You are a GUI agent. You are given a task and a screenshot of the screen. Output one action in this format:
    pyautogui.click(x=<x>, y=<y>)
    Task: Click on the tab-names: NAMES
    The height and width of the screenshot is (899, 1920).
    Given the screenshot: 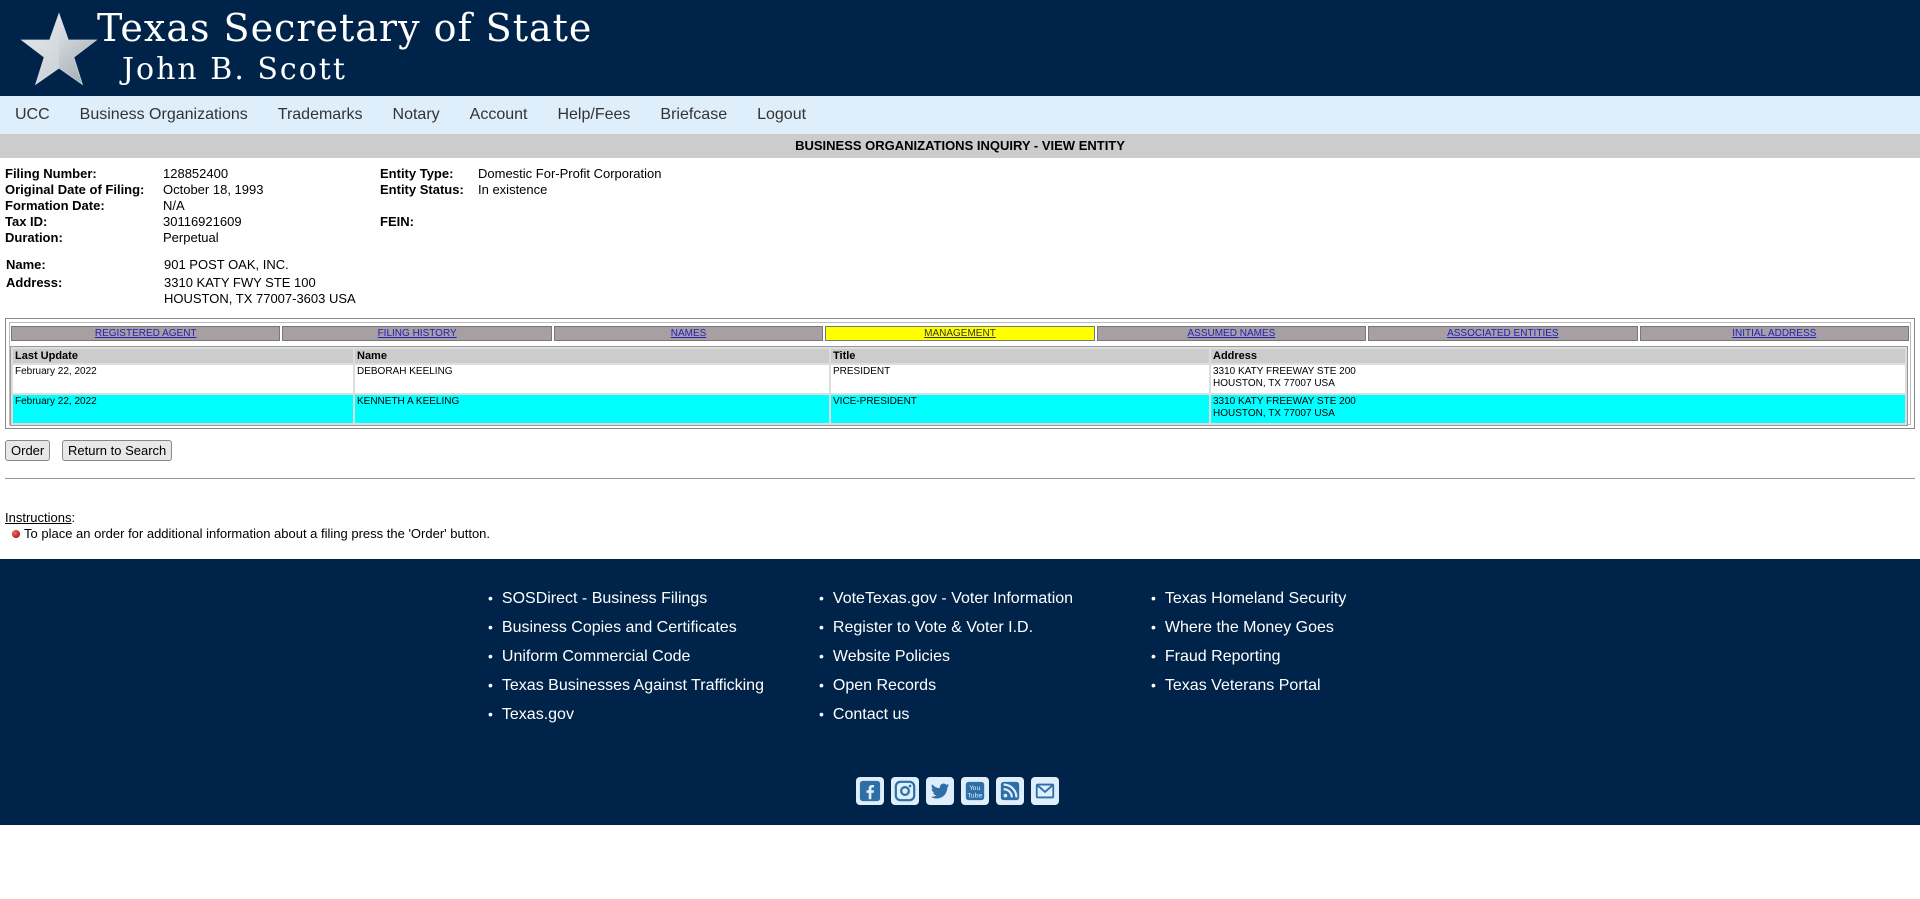 What is the action you would take?
    pyautogui.click(x=688, y=333)
    